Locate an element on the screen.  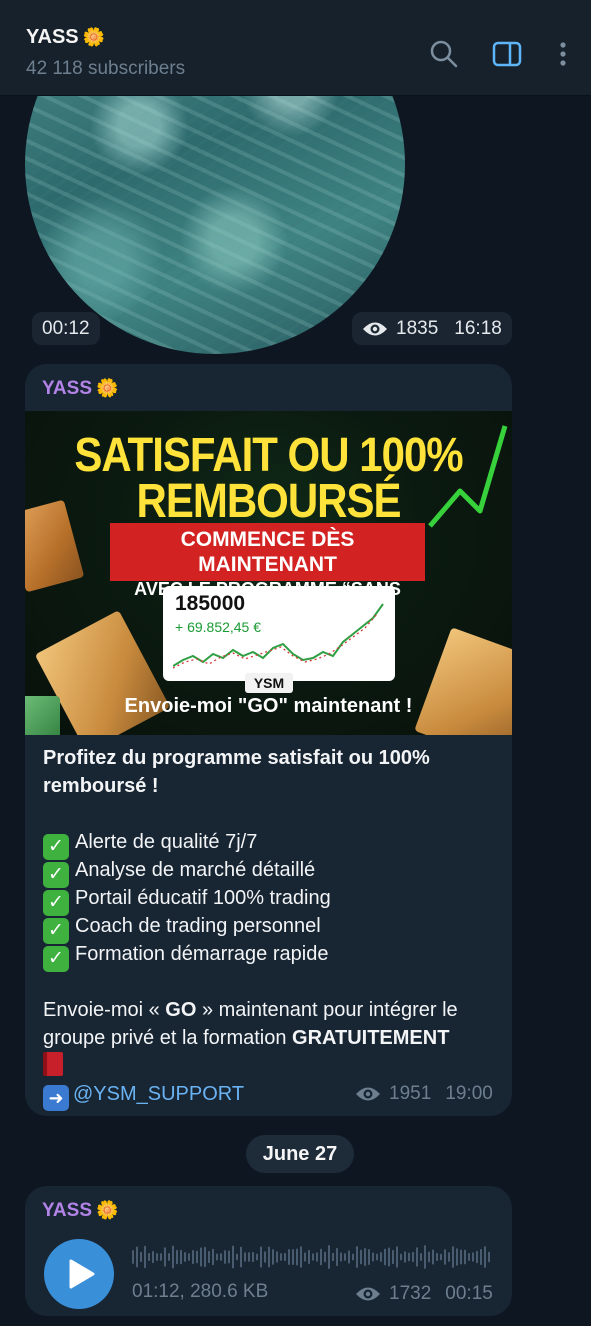
video-time: 16:18 is located at coordinates (478, 328).